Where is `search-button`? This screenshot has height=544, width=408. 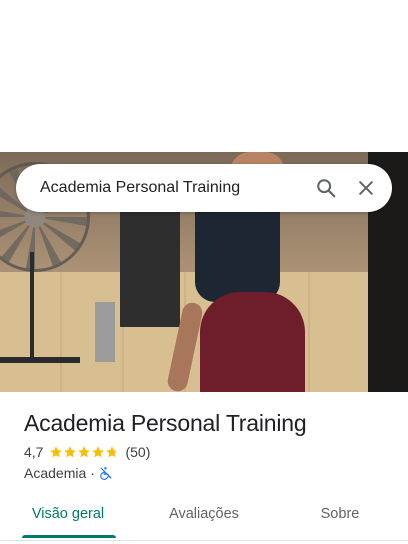 search-button is located at coordinates (326, 188).